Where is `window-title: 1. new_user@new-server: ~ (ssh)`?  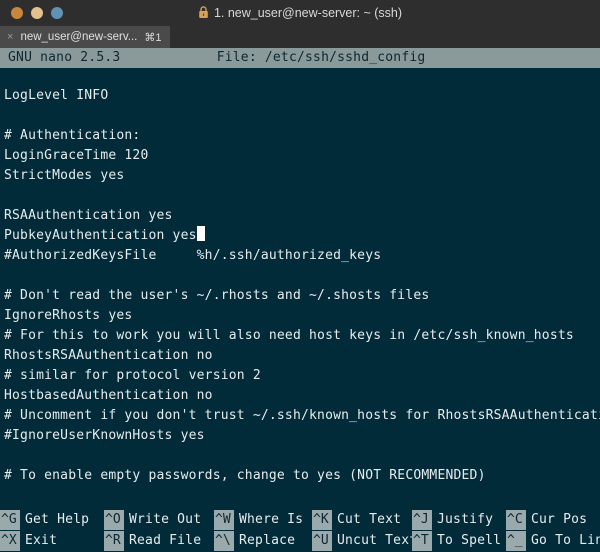 window-title: 1. new_user@new-server: ~ (ssh) is located at coordinates (308, 13).